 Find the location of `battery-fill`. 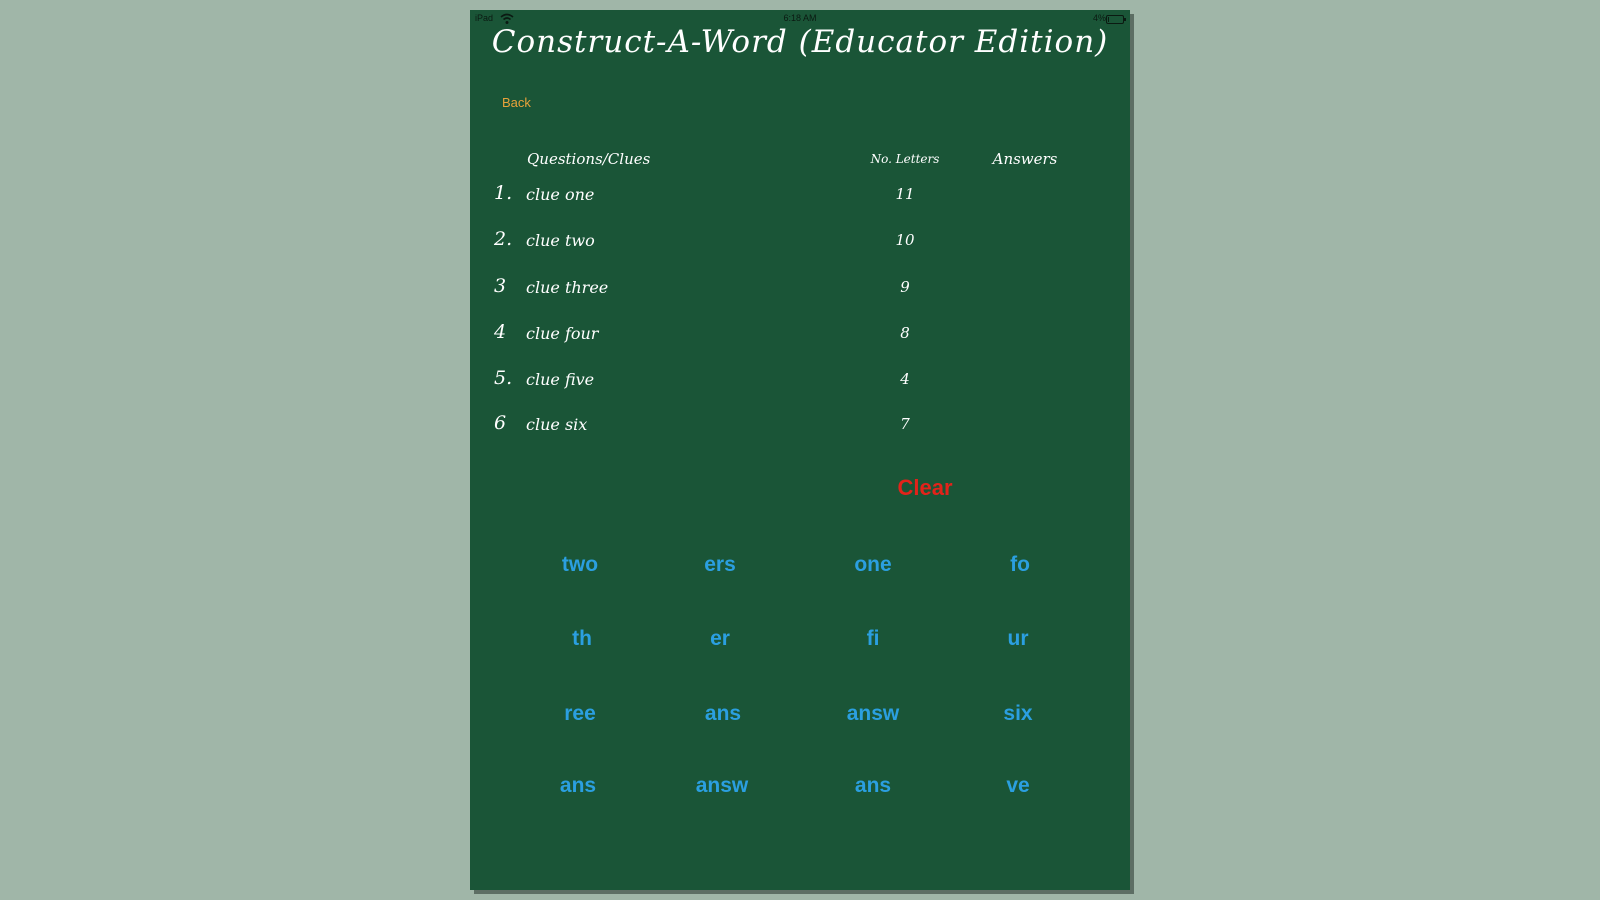

battery-fill is located at coordinates (1108, 19).